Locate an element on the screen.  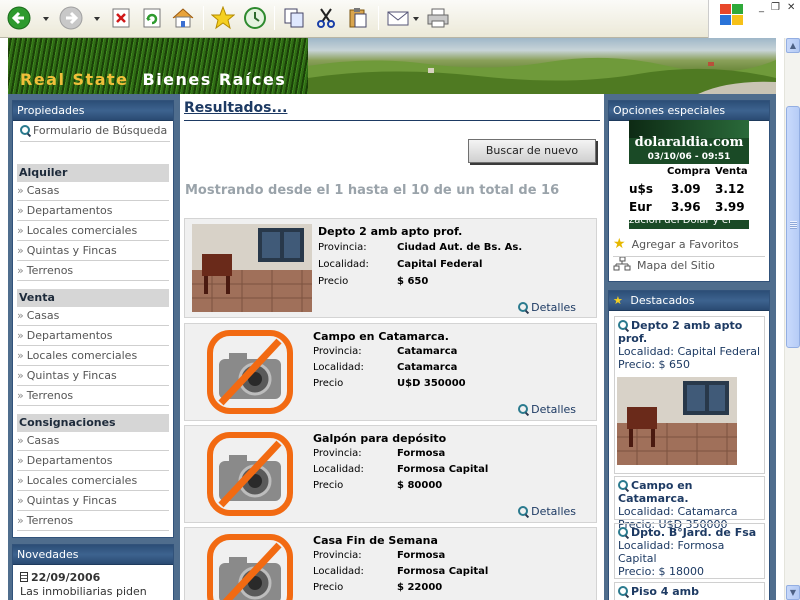
close-icon: ✕ is located at coordinates (791, 7).